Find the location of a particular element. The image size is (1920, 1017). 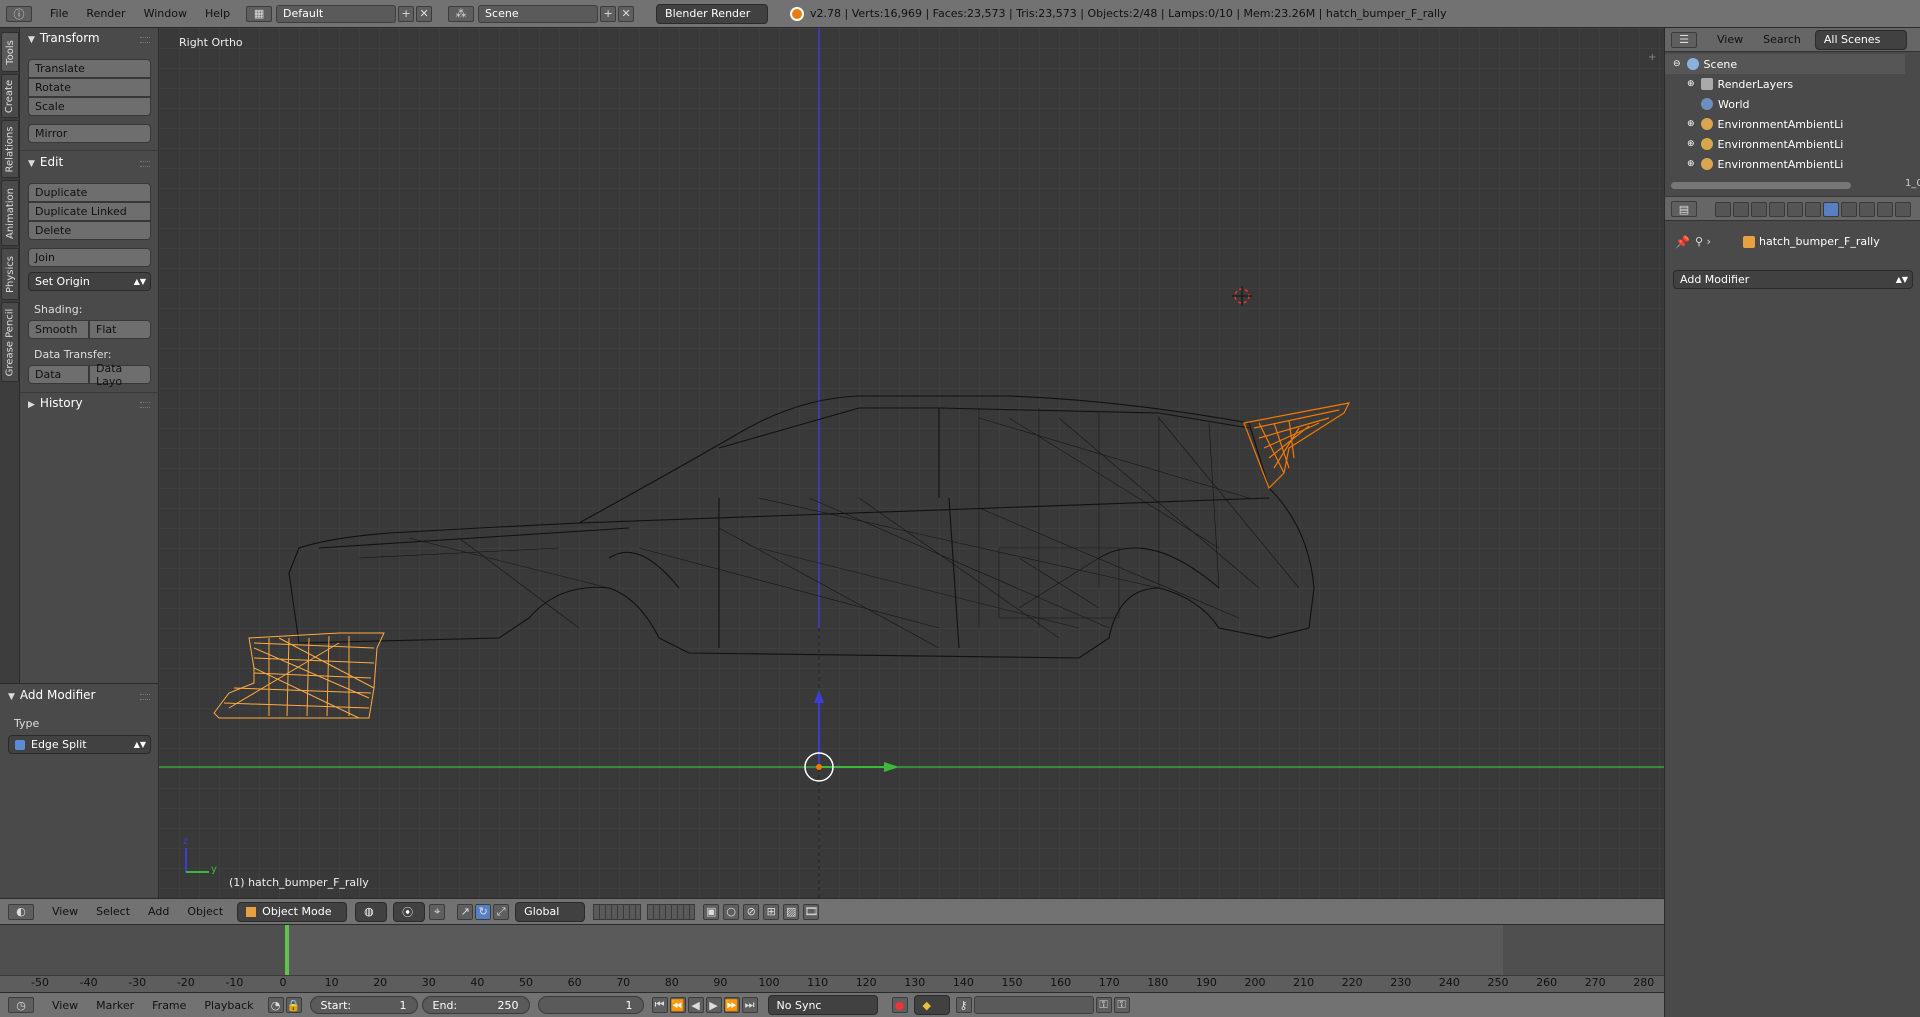

end-frame-field: End: 250 is located at coordinates (475, 1005).